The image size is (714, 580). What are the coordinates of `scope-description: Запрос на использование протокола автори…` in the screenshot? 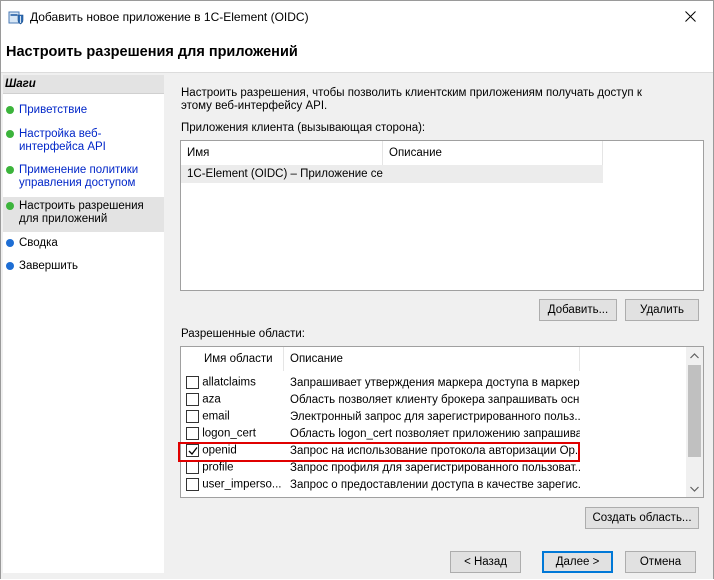 It's located at (435, 451).